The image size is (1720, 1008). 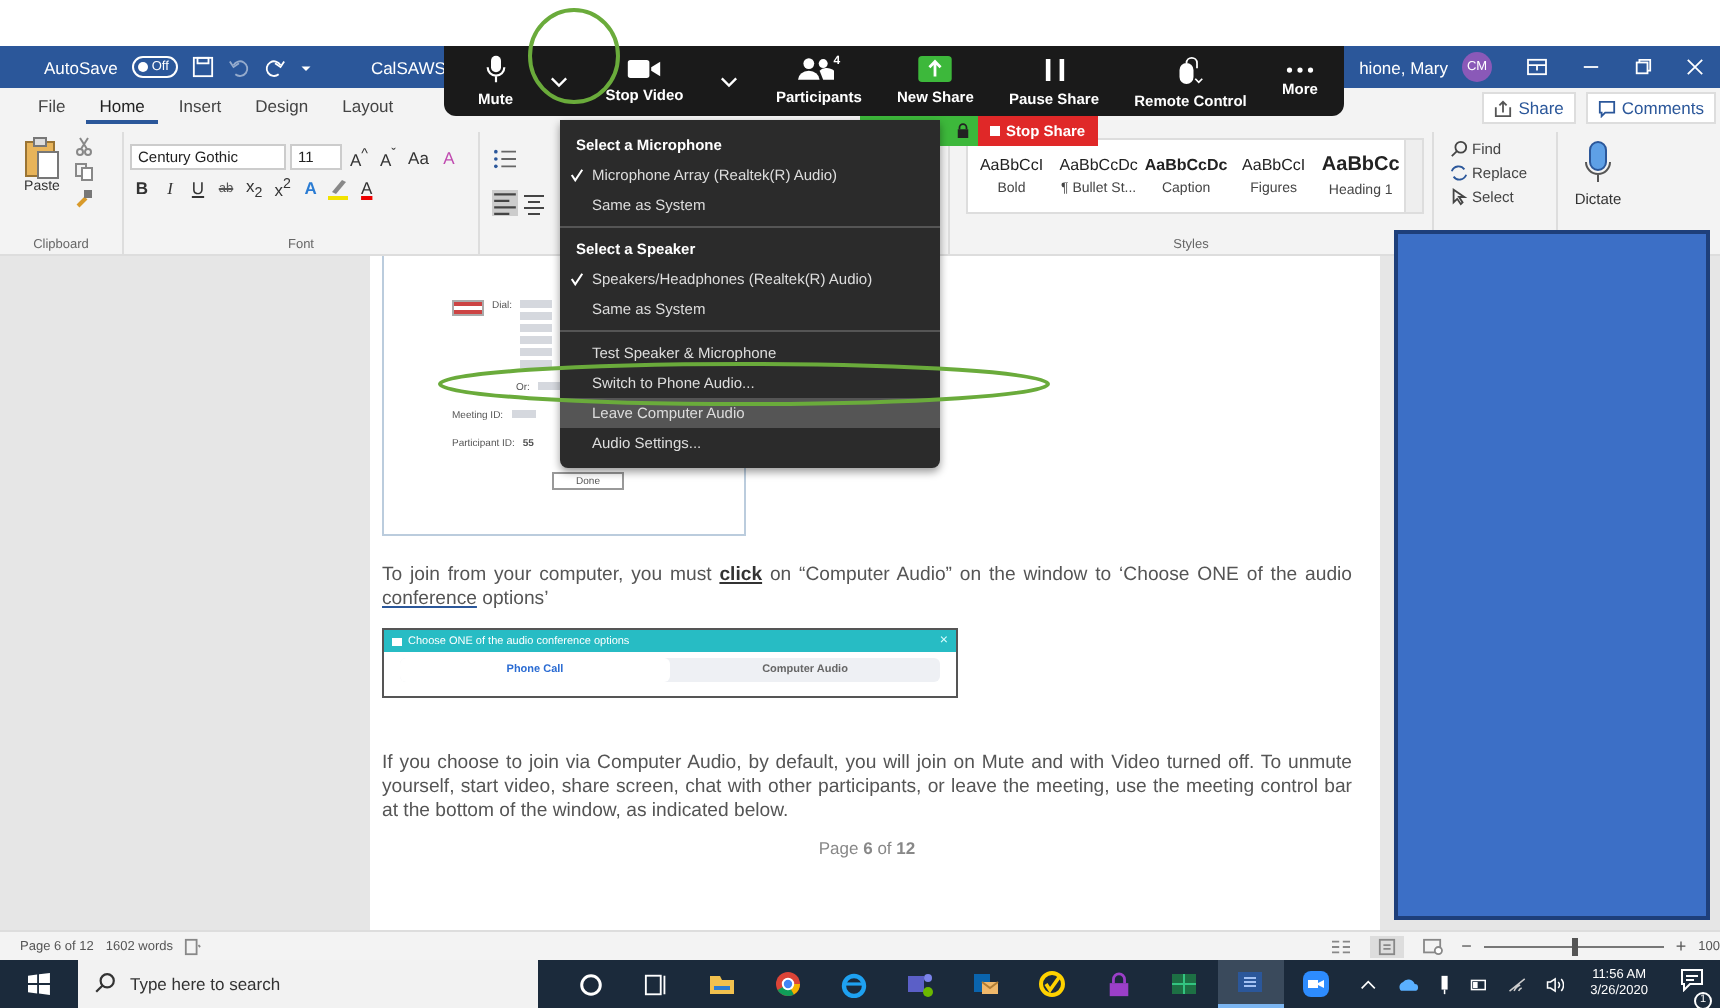 I want to click on save-icon, so click(x=203, y=67).